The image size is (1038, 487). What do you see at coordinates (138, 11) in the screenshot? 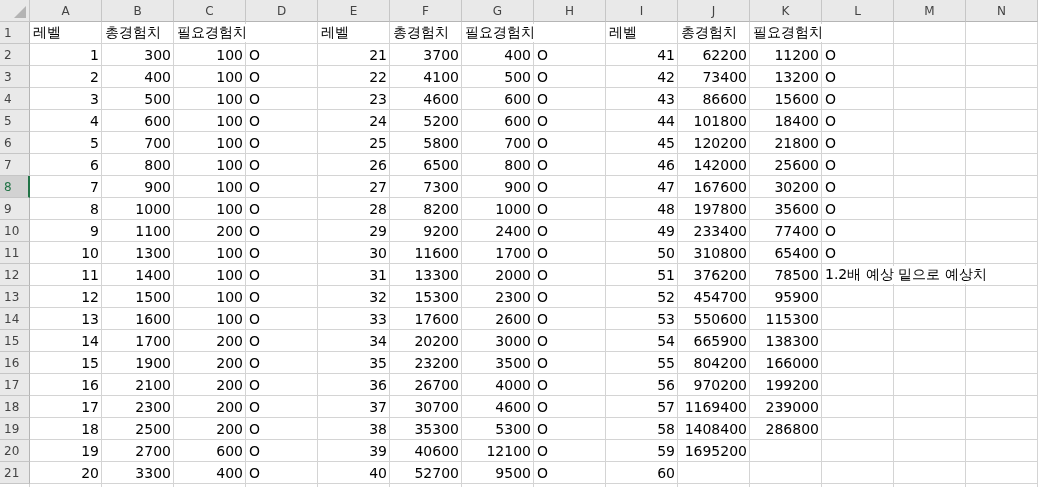
I see `column-header: B` at bounding box center [138, 11].